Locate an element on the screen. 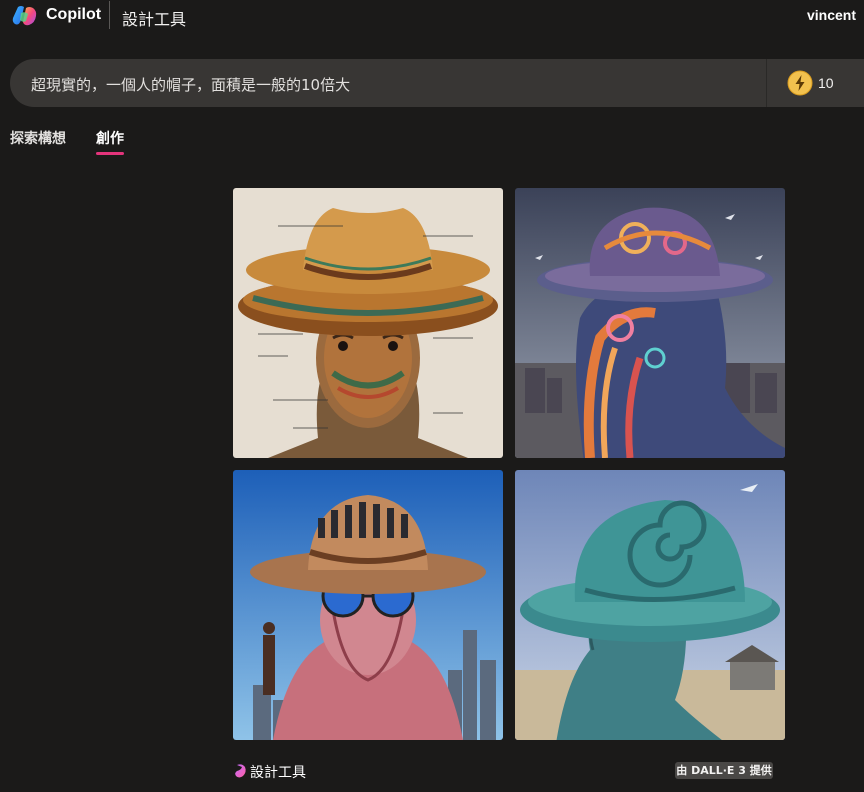  prompt-bar: 超現實的，一個人的帽子，面積是一般的10倍大 10 is located at coordinates (437, 83).